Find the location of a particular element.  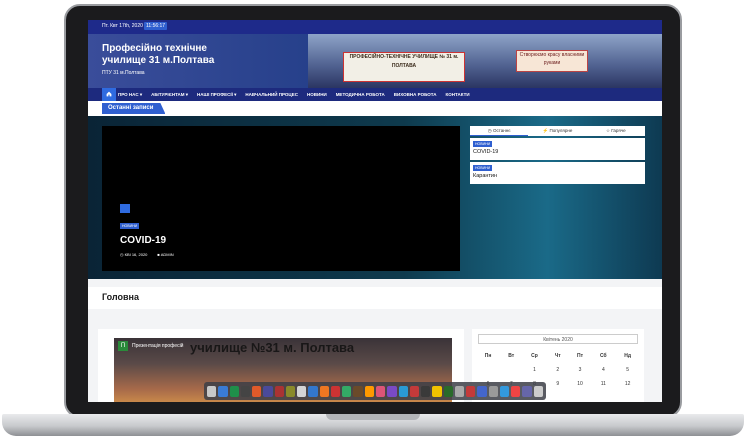

tab-latest: ◷ Останнє is located at coordinates (499, 131).